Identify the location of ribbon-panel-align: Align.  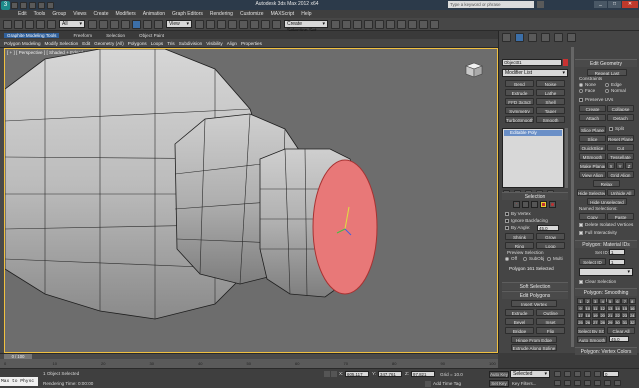
(232, 43).